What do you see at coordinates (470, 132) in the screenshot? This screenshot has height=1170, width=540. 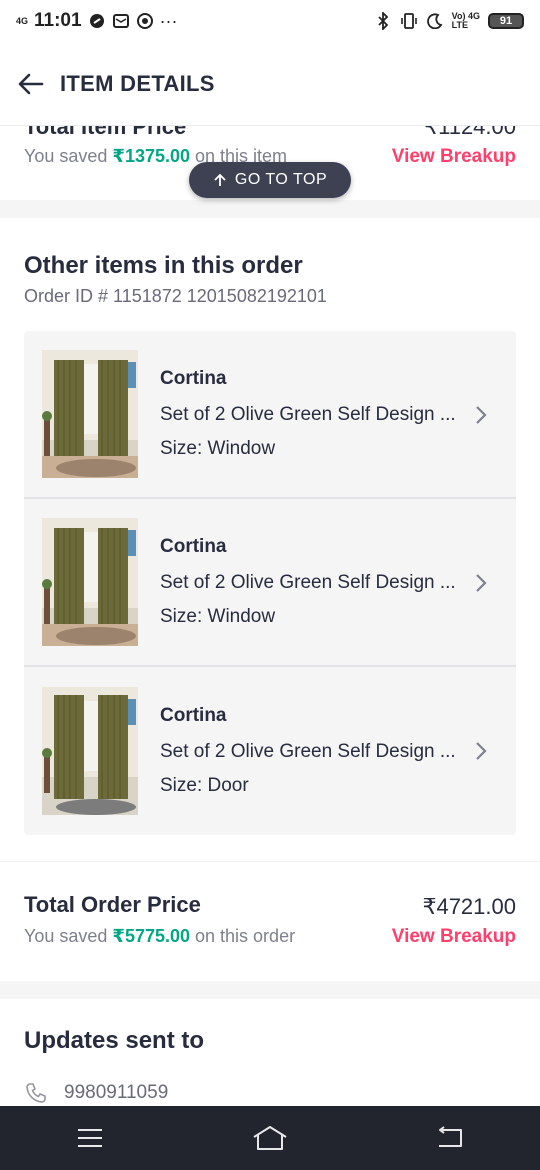 I see `item-price-amount: ₹1124.00` at bounding box center [470, 132].